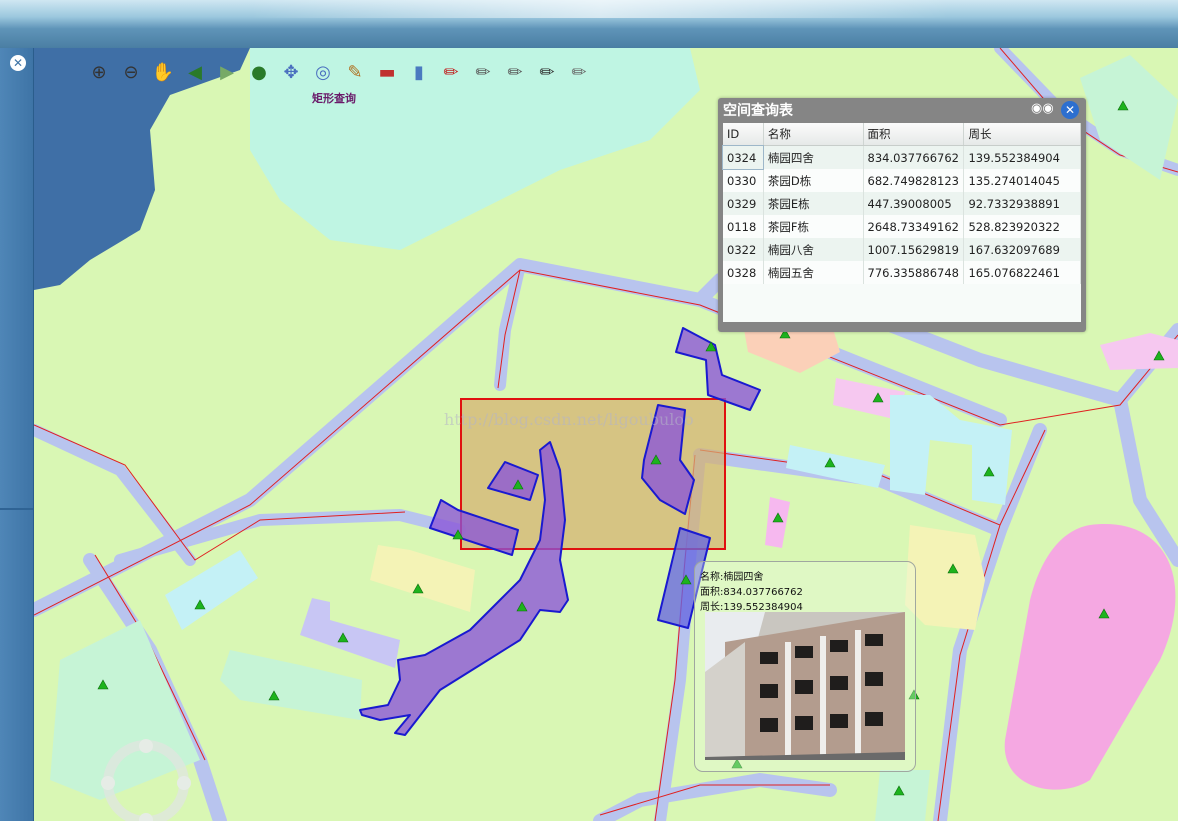  What do you see at coordinates (914, 226) in the screenshot?
I see `cell-area: 2648.73349162` at bounding box center [914, 226].